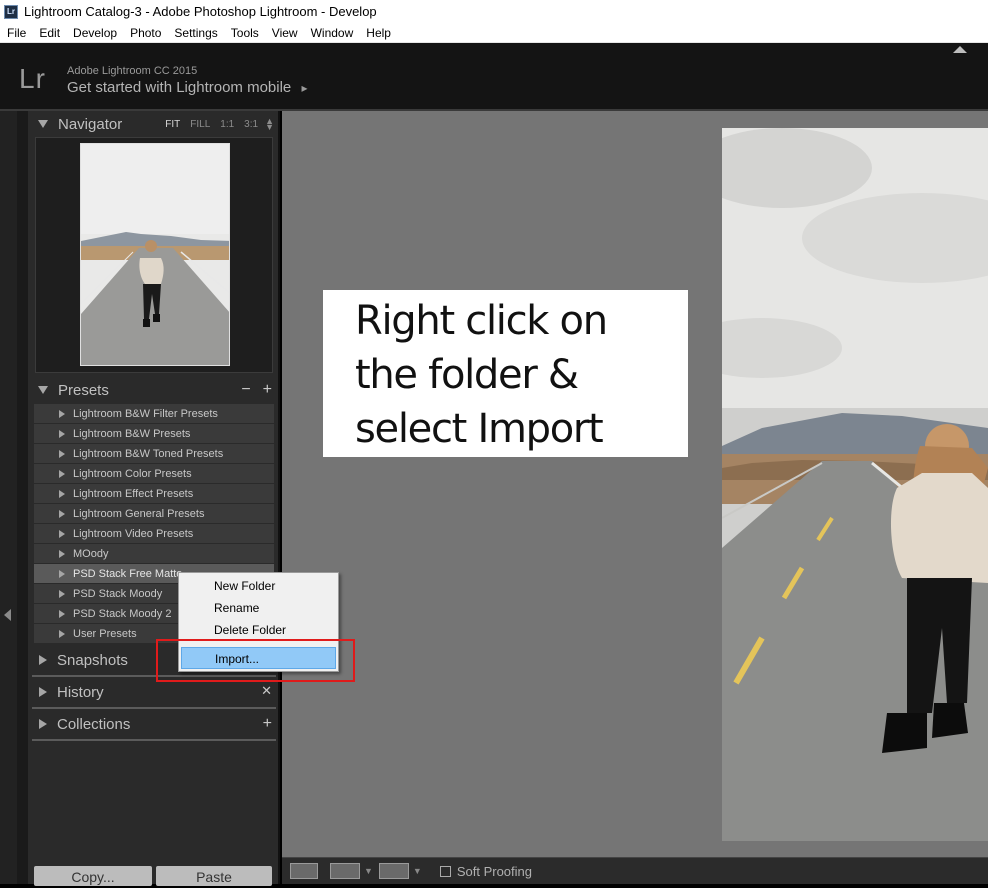 This screenshot has height=888, width=988. I want to click on presets-header: Presets − +, so click(154, 390).